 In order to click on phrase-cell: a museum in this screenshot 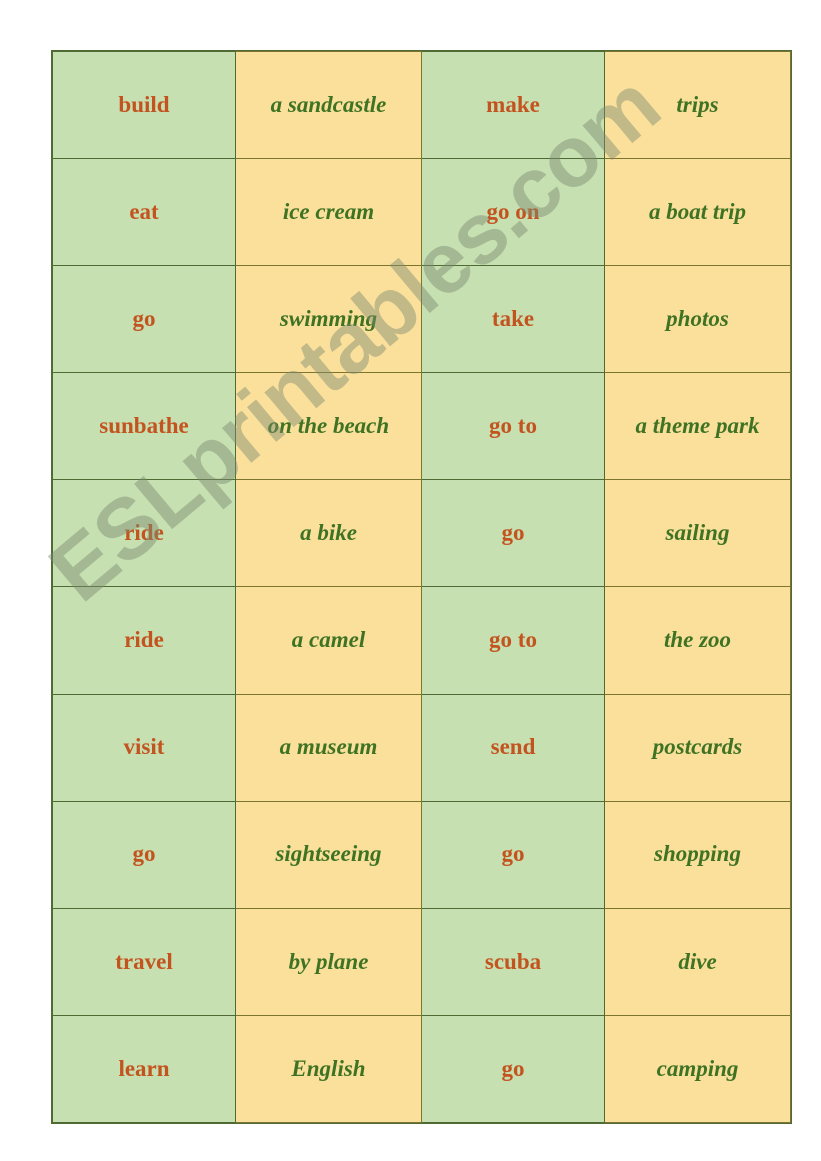, I will do `click(328, 747)`.